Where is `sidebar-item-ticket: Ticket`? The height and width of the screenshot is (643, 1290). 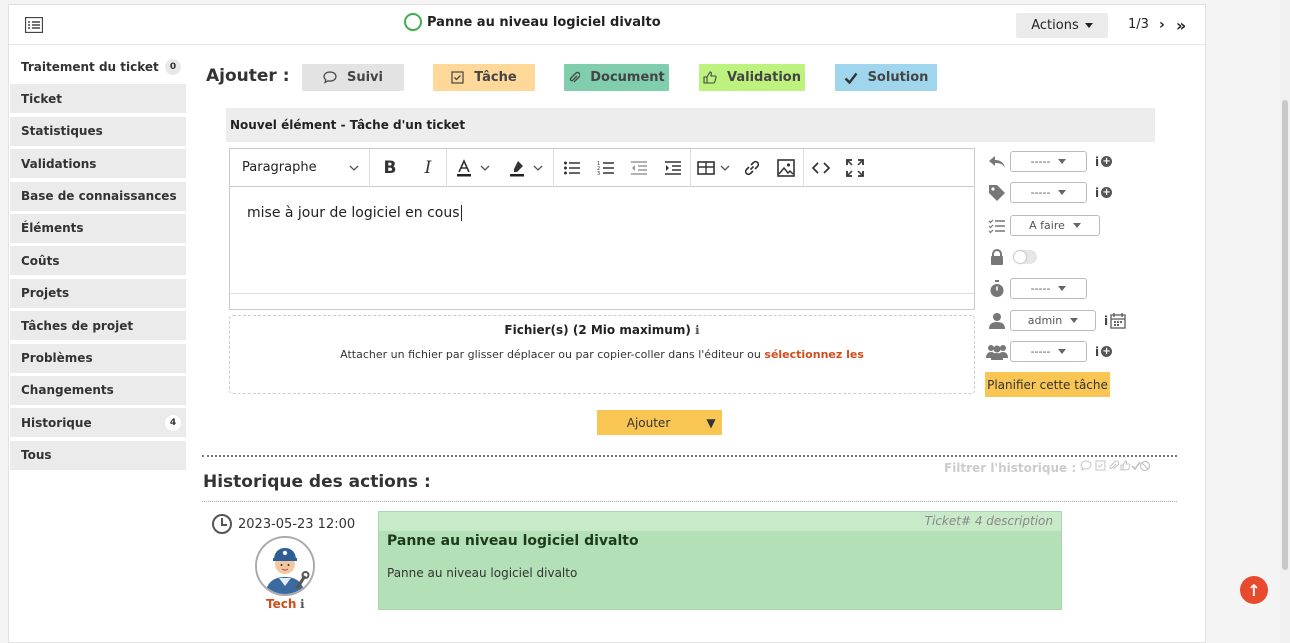 sidebar-item-ticket: Ticket is located at coordinates (98, 99).